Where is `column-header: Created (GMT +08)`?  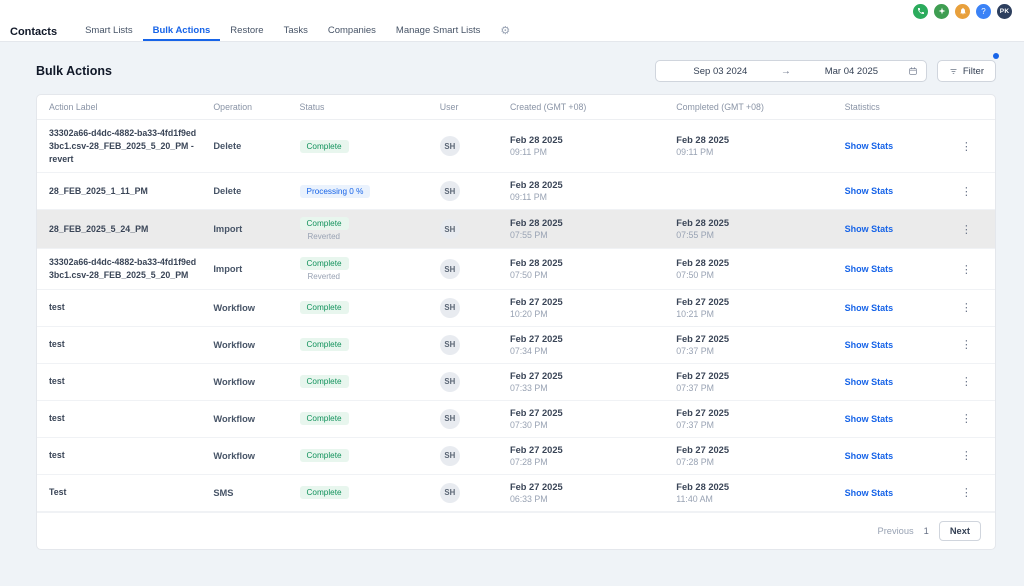 column-header: Created (GMT +08) is located at coordinates (585, 107).